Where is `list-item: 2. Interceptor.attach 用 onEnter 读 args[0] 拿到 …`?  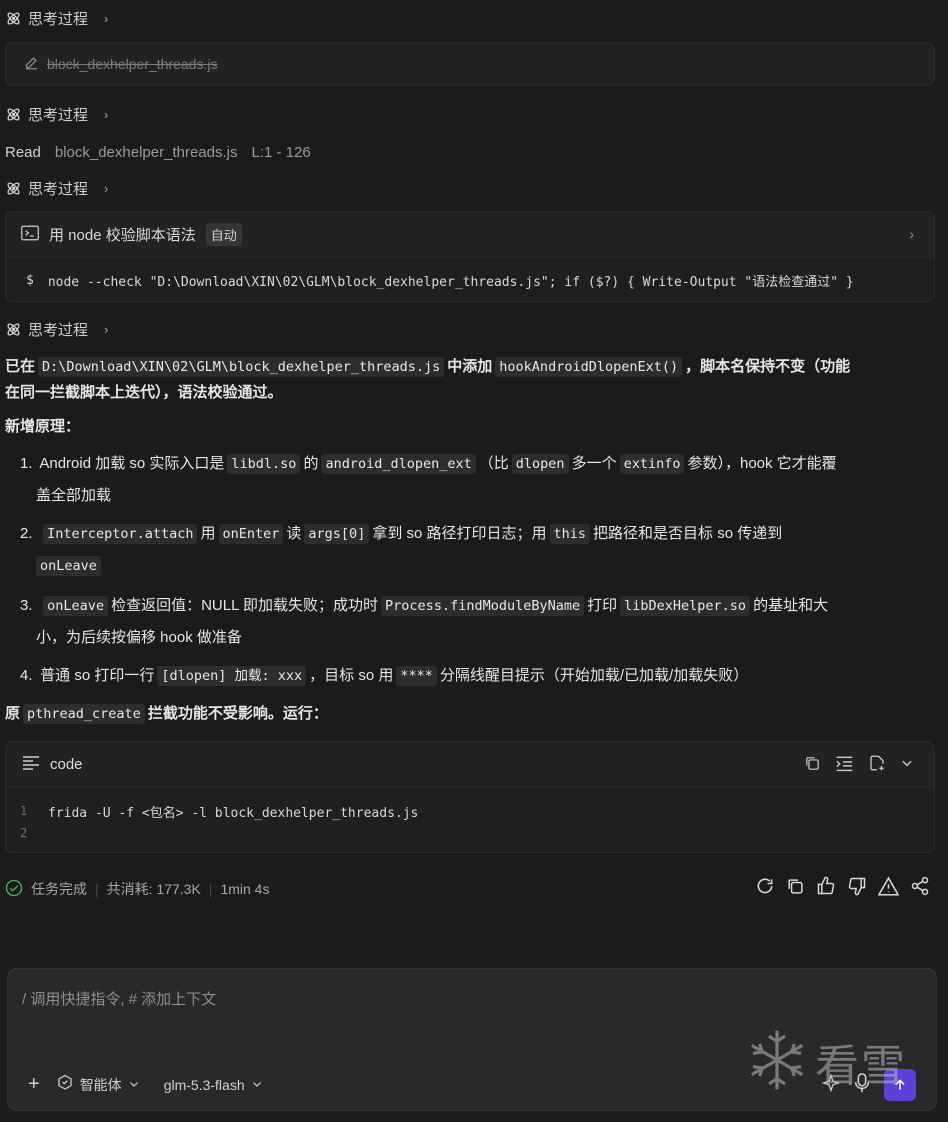 list-item: 2. Interceptor.attach 用 onEnter 读 args[0] 拿到 … is located at coordinates (401, 550).